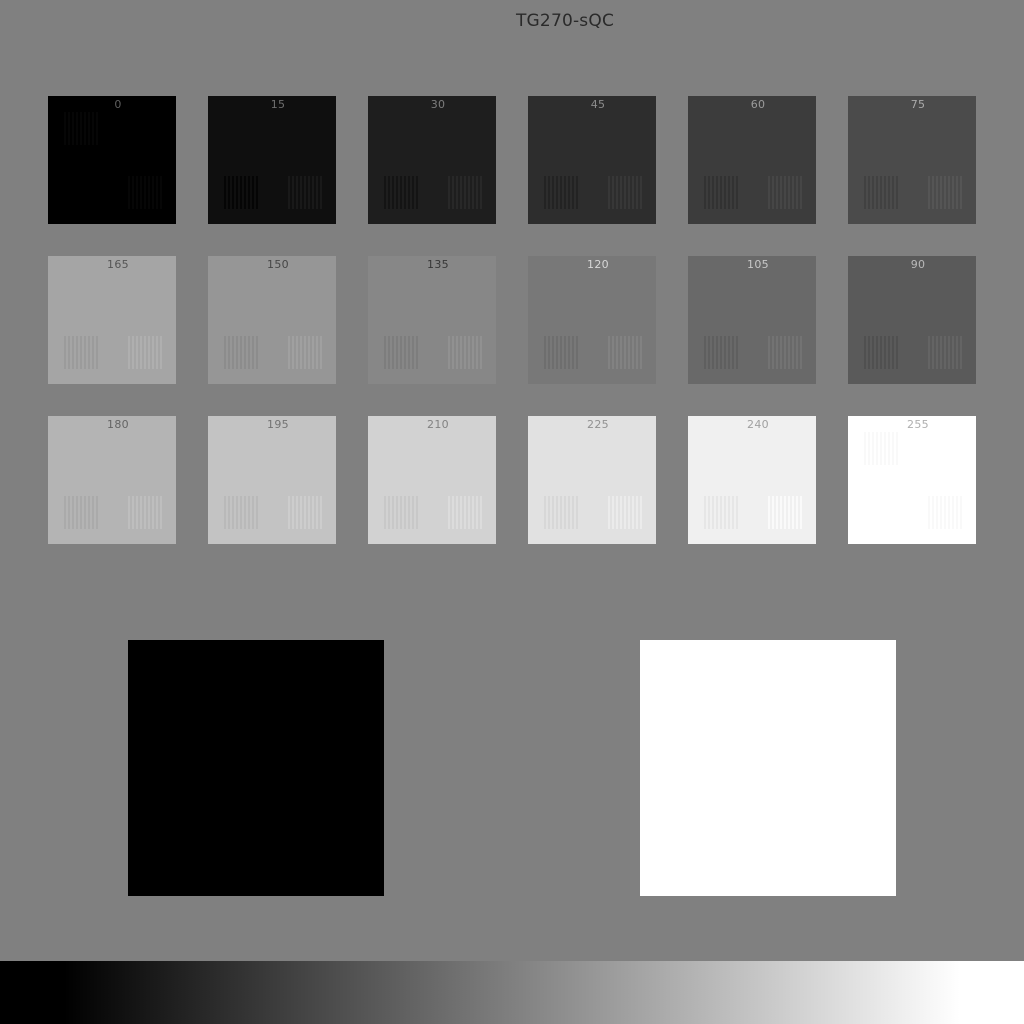 This screenshot has width=1024, height=1024. What do you see at coordinates (912, 320) in the screenshot?
I see `gray-patch-90: 90` at bounding box center [912, 320].